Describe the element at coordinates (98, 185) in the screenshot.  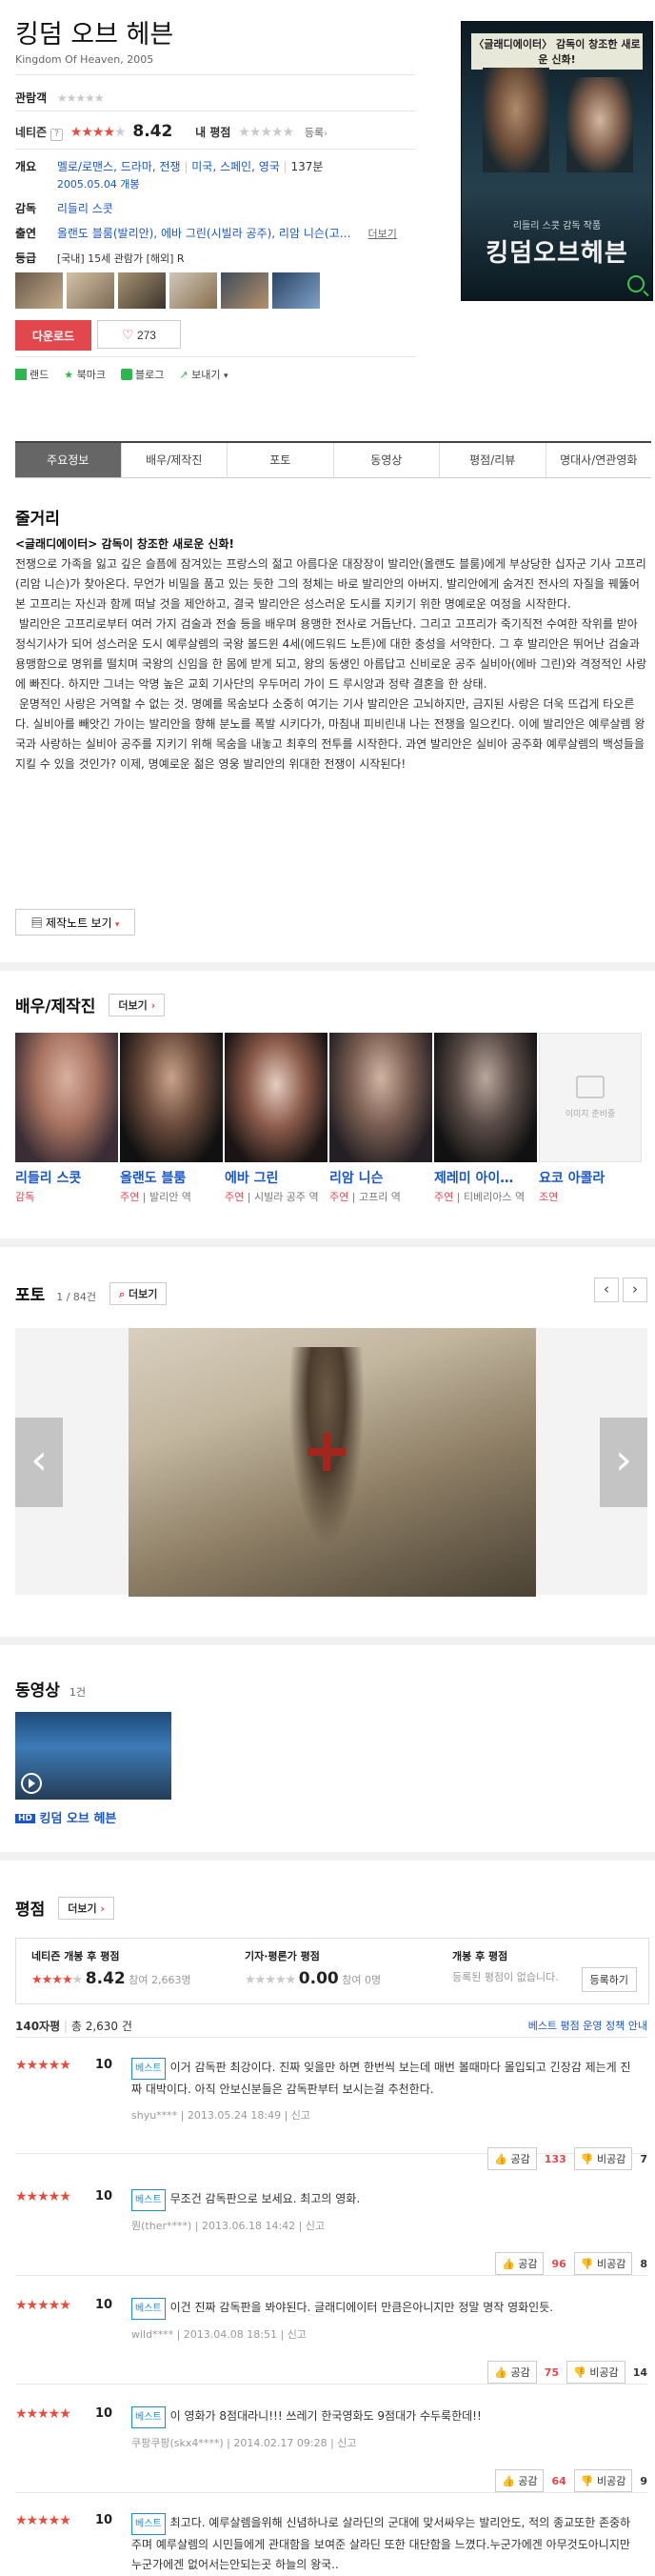
I see `release-date-link: 2005.05.04 개봉` at that location.